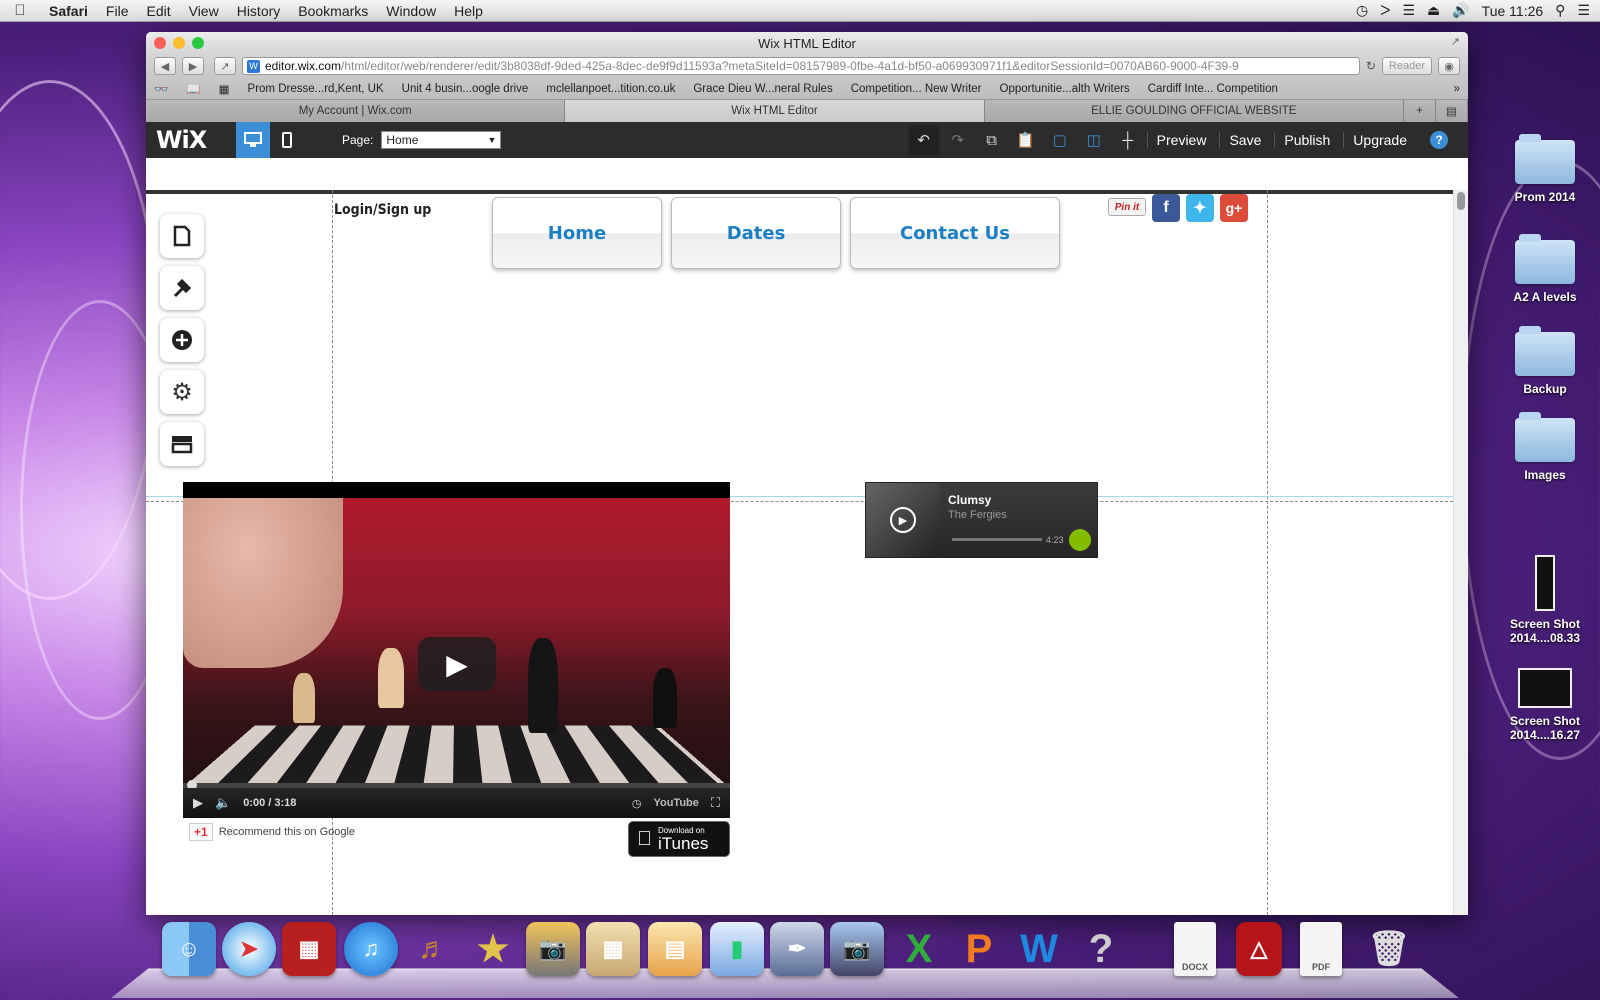 The height and width of the screenshot is (1000, 1600). I want to click on wix-logo: WiX, so click(191, 140).